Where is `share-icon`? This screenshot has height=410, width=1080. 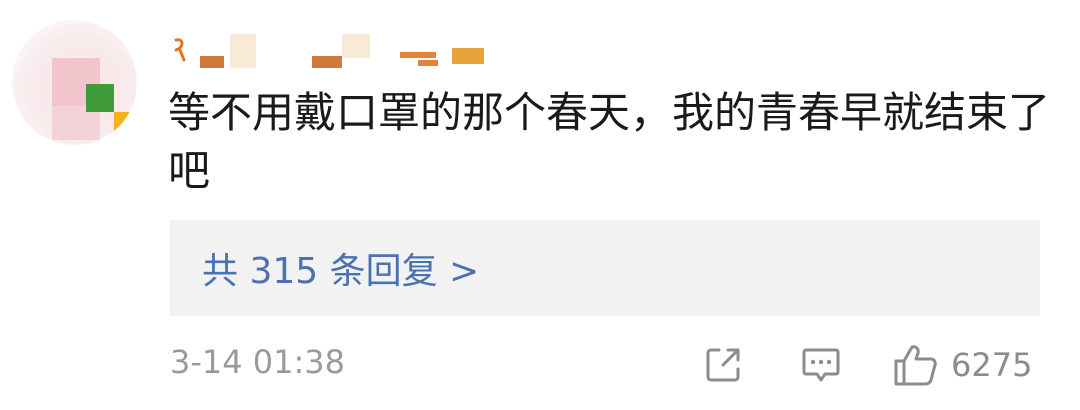
share-icon is located at coordinates (723, 365).